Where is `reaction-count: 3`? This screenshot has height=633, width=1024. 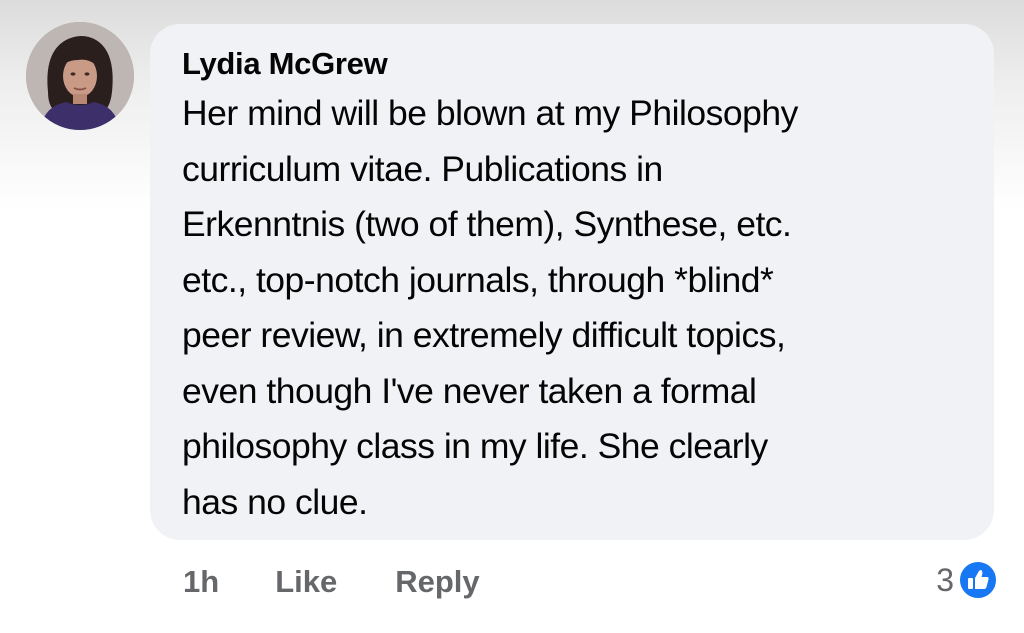 reaction-count: 3 is located at coordinates (945, 579).